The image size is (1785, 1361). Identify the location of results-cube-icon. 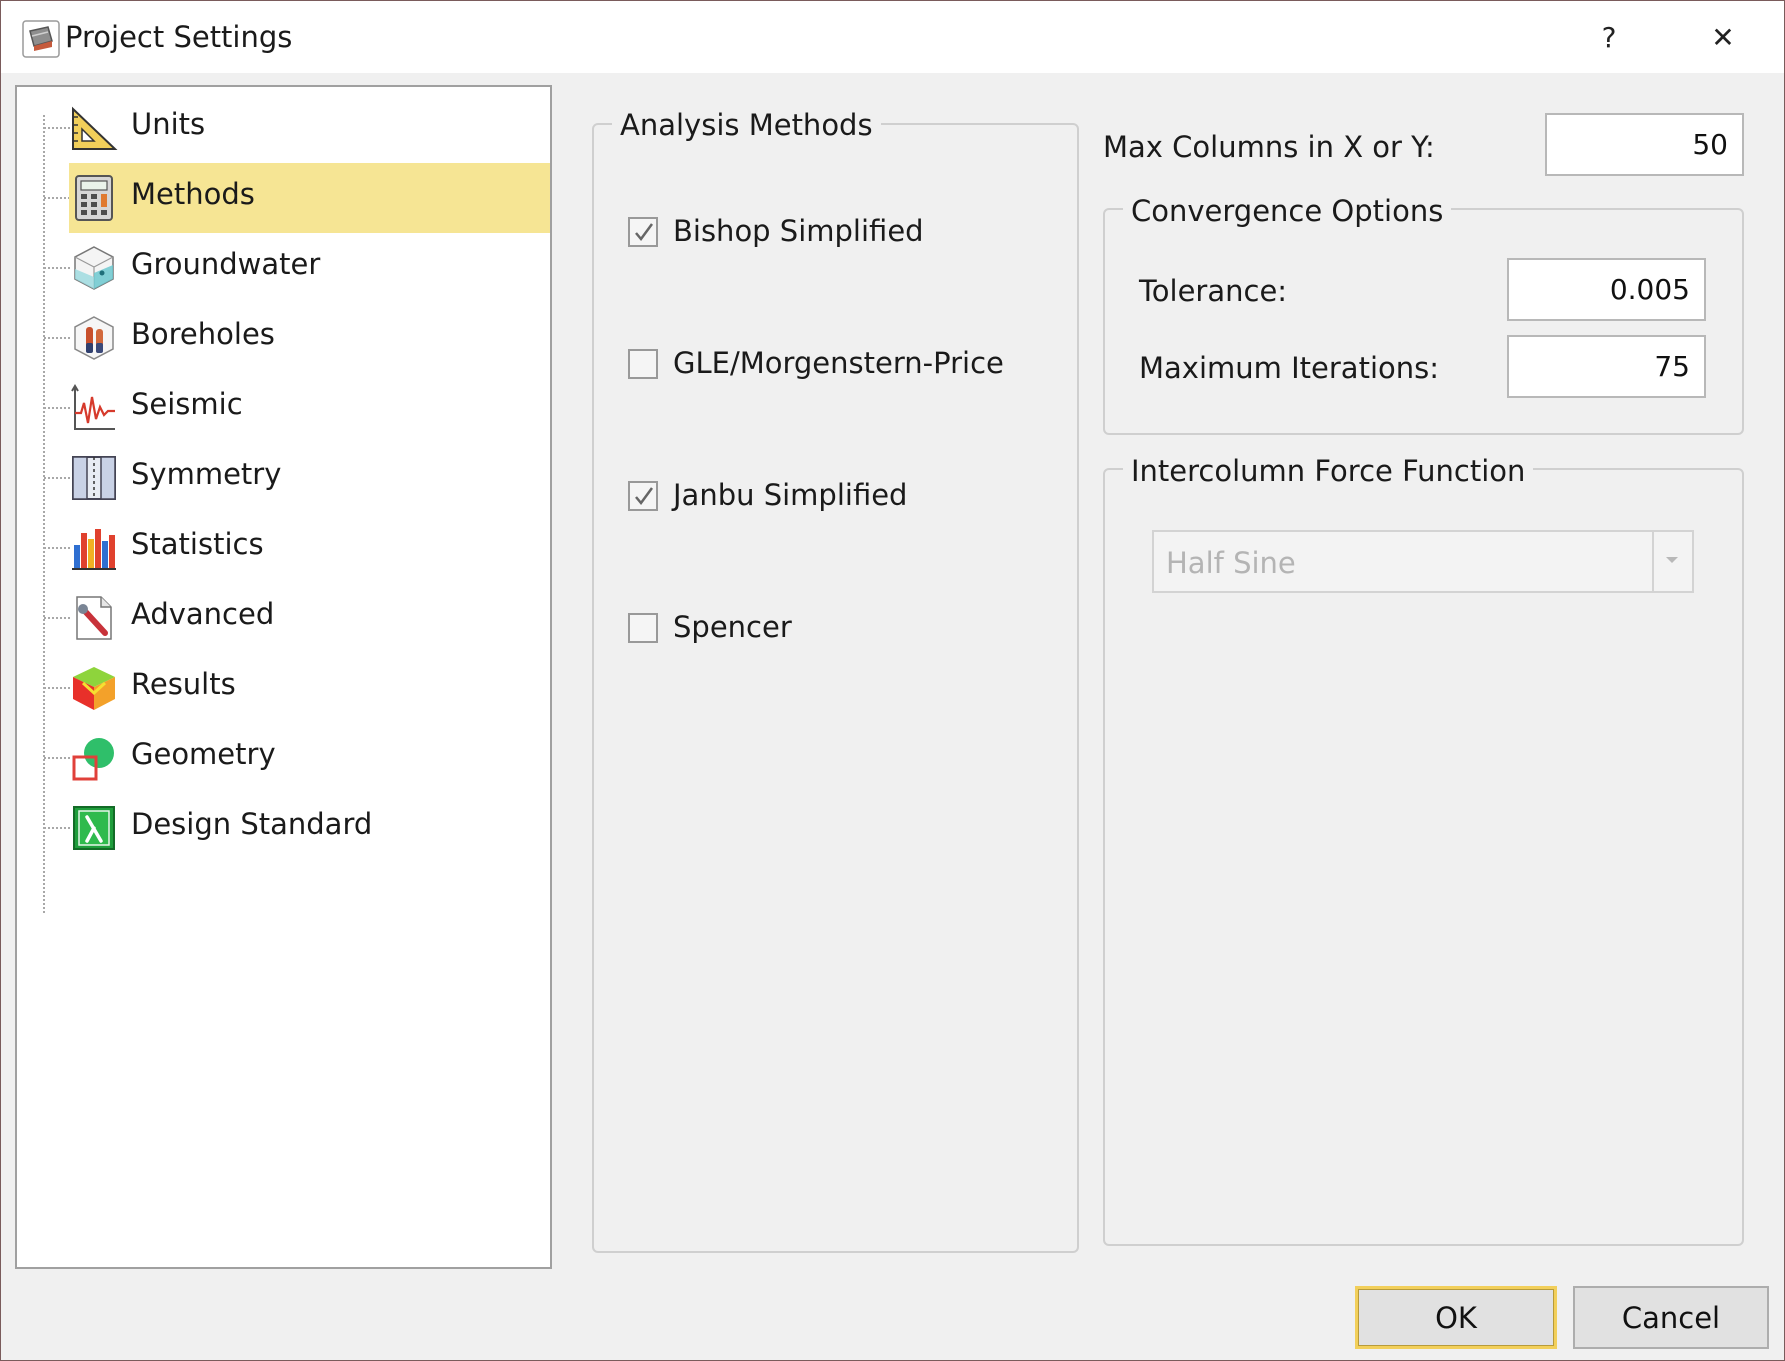
(94, 688).